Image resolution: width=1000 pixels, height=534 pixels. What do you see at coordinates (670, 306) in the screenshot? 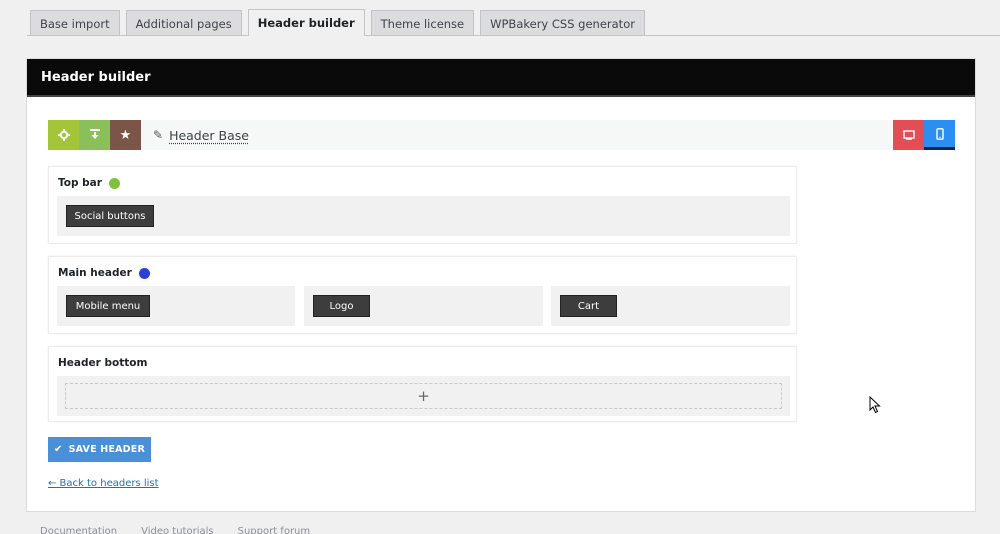
I see `main-header-right-zone: Cart` at bounding box center [670, 306].